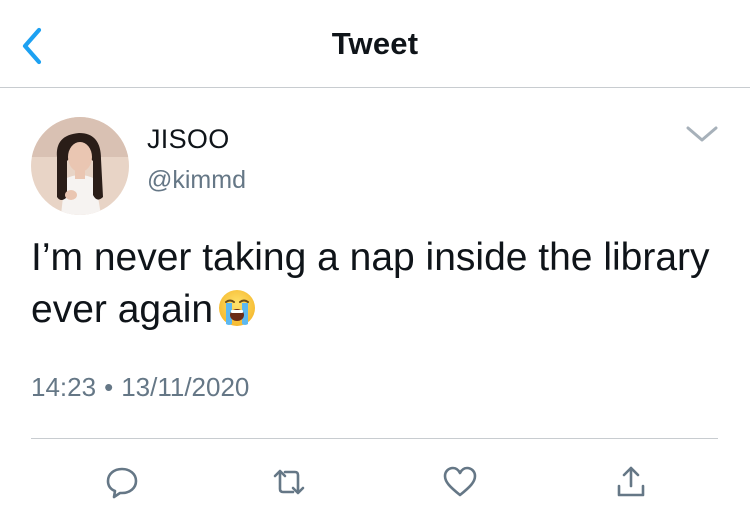  I want to click on tweet-time: 14:23, so click(64, 387).